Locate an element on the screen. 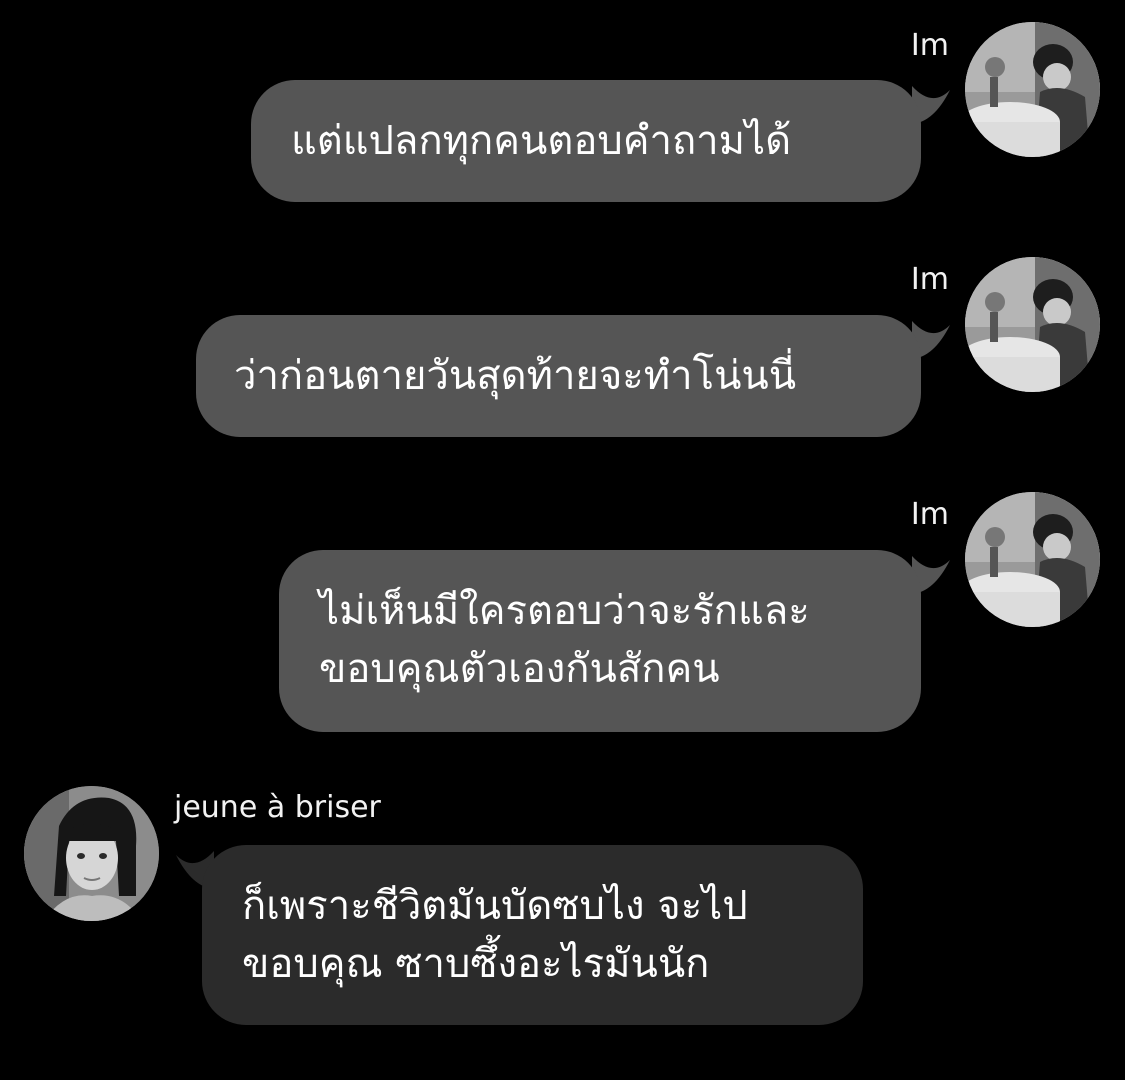 This screenshot has height=1080, width=1125. avatar-photo-woman-portrait-icon is located at coordinates (91, 853).